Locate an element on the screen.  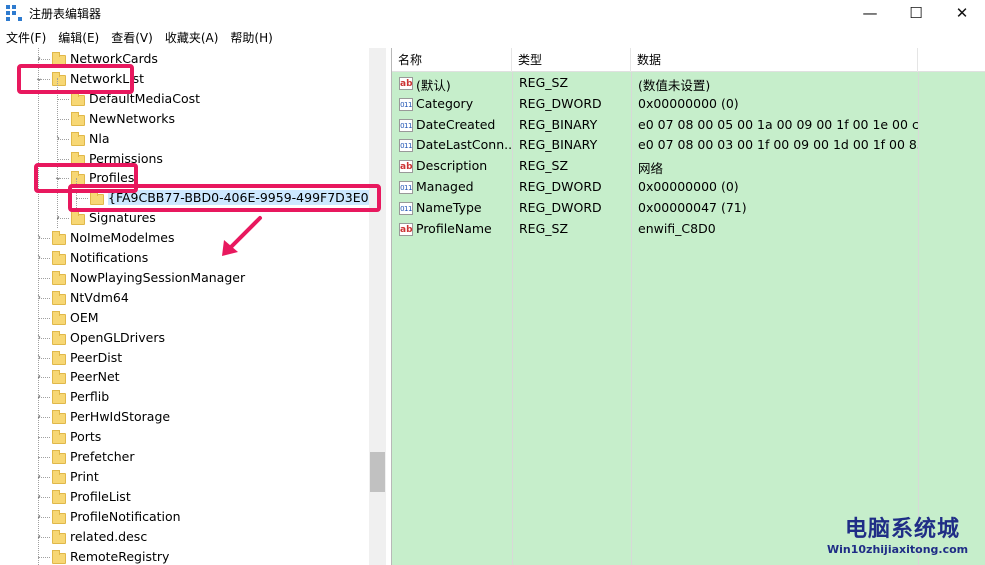
tree-item: Prefetcher is located at coordinates (184, 457).